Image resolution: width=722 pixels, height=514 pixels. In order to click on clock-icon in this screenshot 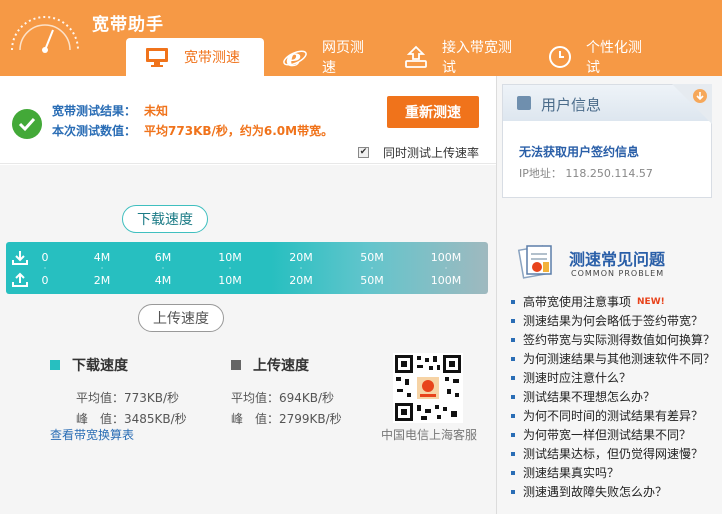, I will do `click(560, 57)`.